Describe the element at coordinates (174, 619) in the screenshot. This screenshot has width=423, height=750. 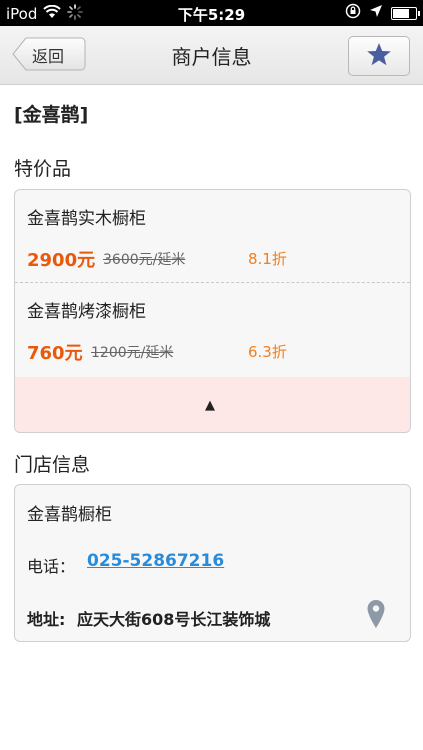
I see `address-value: 应天大街608号长江装饰城` at that location.